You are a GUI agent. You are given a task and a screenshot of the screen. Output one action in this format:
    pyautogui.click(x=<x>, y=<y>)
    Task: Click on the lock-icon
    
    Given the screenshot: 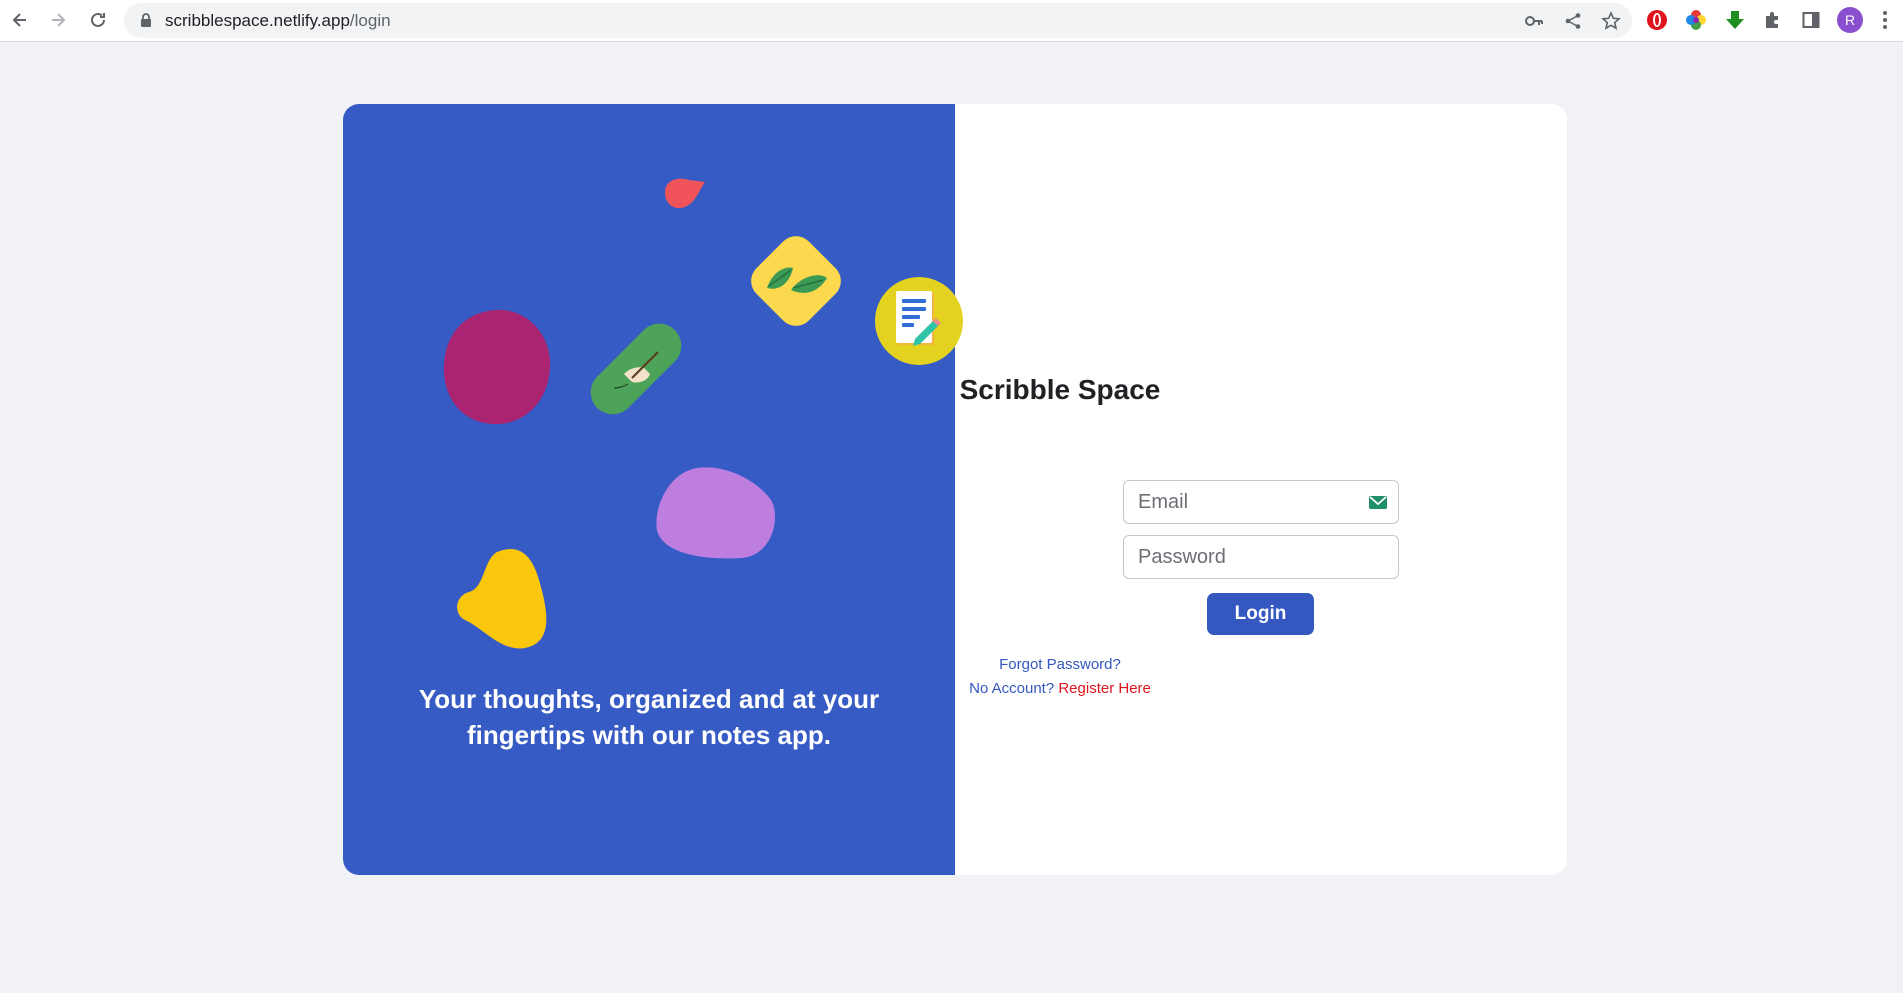 What is the action you would take?
    pyautogui.click(x=146, y=23)
    